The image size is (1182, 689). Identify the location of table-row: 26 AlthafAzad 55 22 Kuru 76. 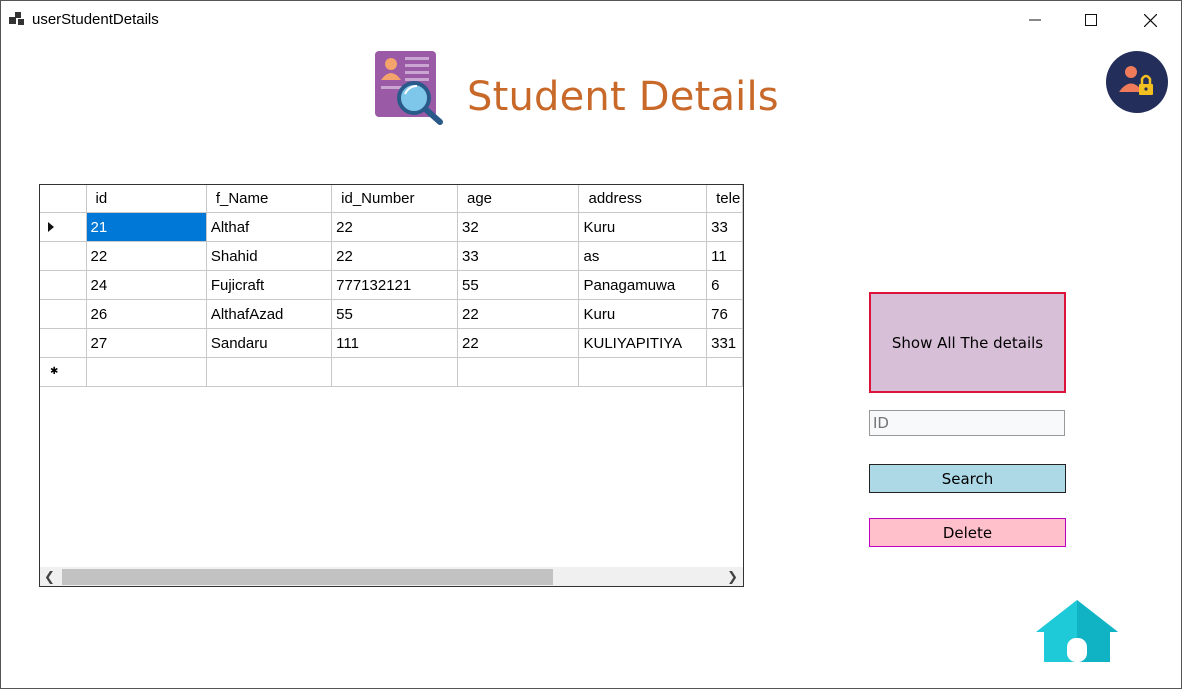
(391, 314).